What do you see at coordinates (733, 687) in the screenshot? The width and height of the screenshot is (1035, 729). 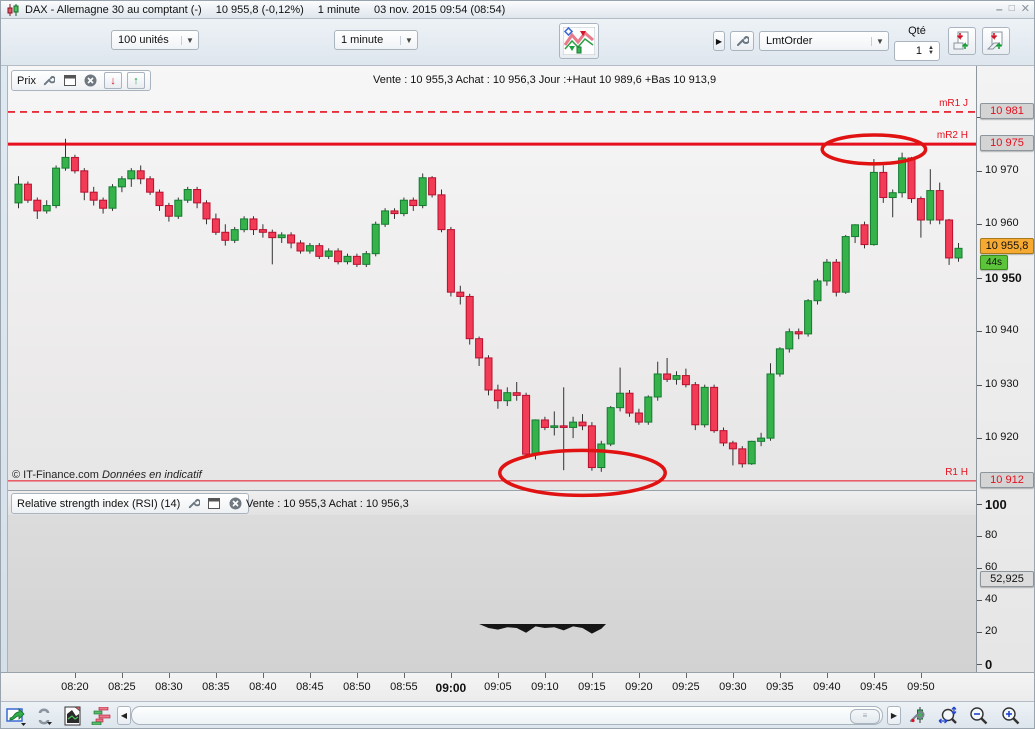 I see `time-tick-label: 09:30` at bounding box center [733, 687].